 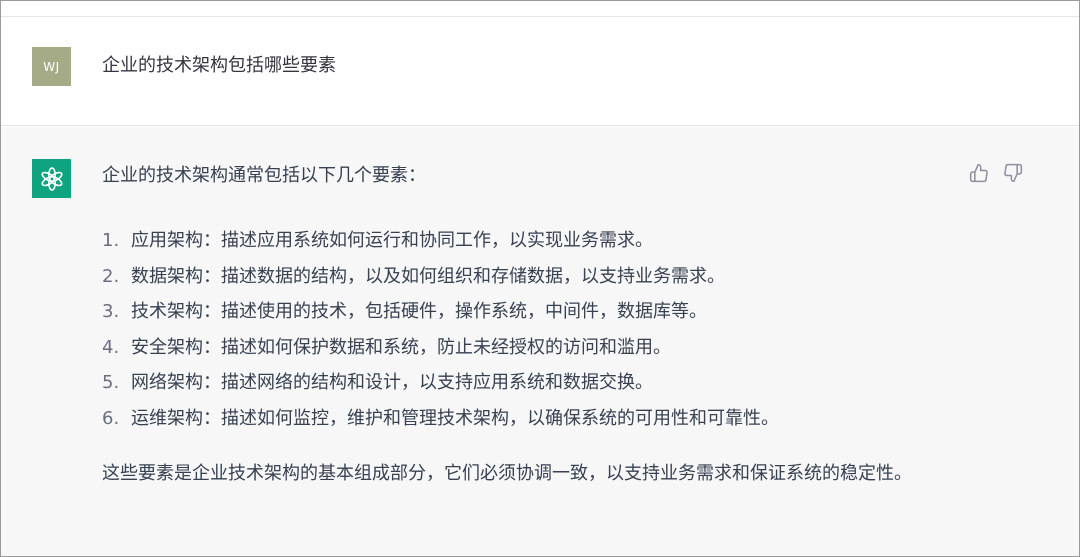 What do you see at coordinates (392, 240) in the screenshot?
I see `list-item-text: 应用架构：描述应用系统如何运行和协同工作，以实现业务需求。` at bounding box center [392, 240].